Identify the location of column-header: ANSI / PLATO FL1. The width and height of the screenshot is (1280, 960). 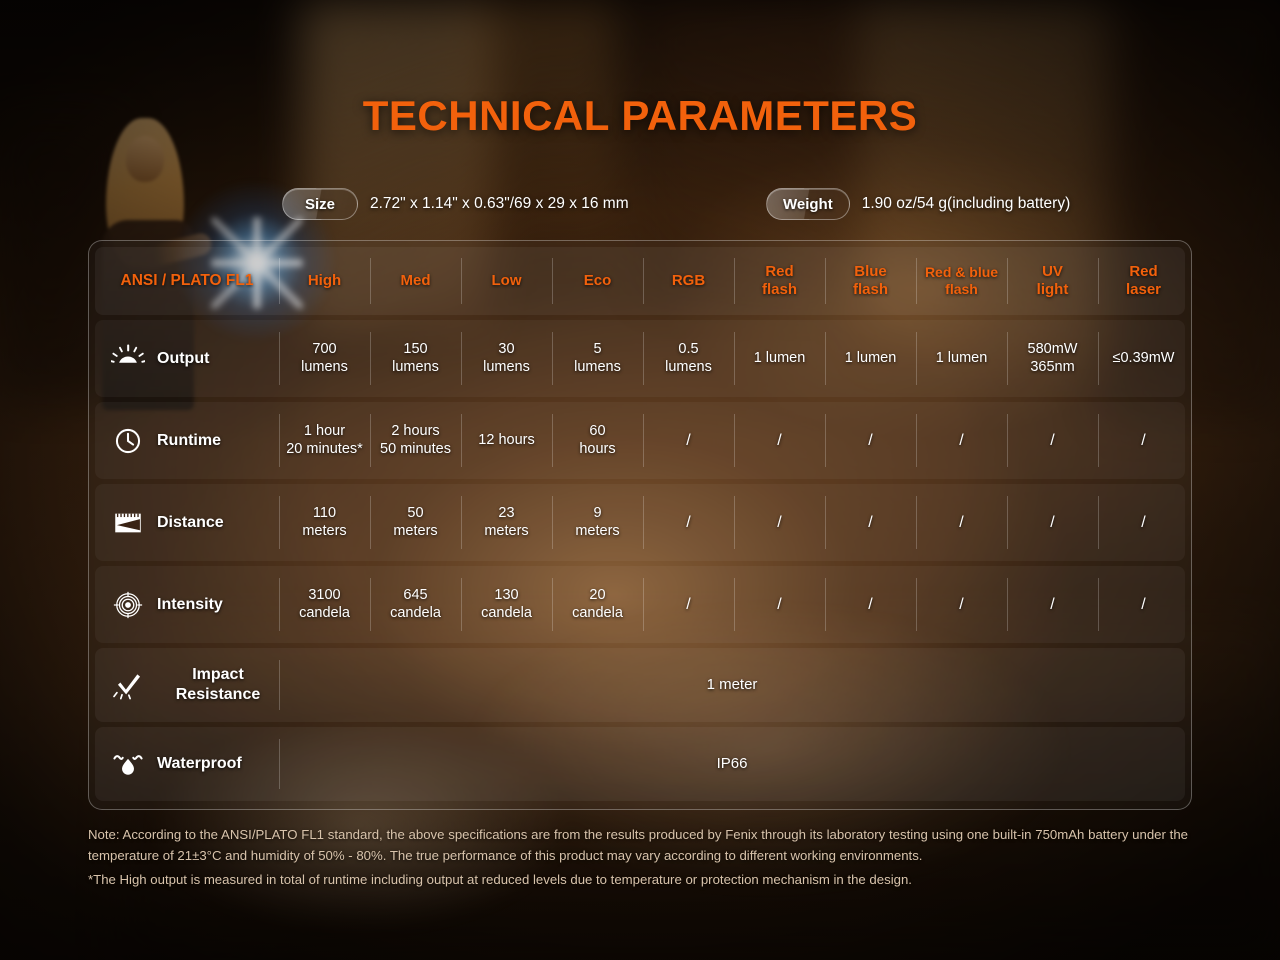
(187, 281).